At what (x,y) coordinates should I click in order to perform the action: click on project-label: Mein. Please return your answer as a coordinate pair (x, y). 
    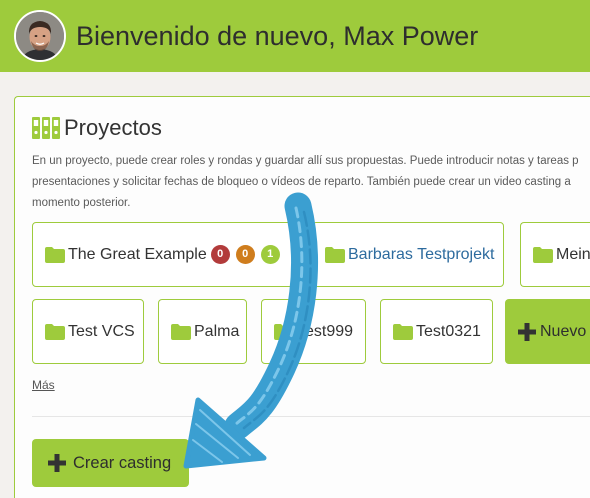
    Looking at the image, I should click on (573, 254).